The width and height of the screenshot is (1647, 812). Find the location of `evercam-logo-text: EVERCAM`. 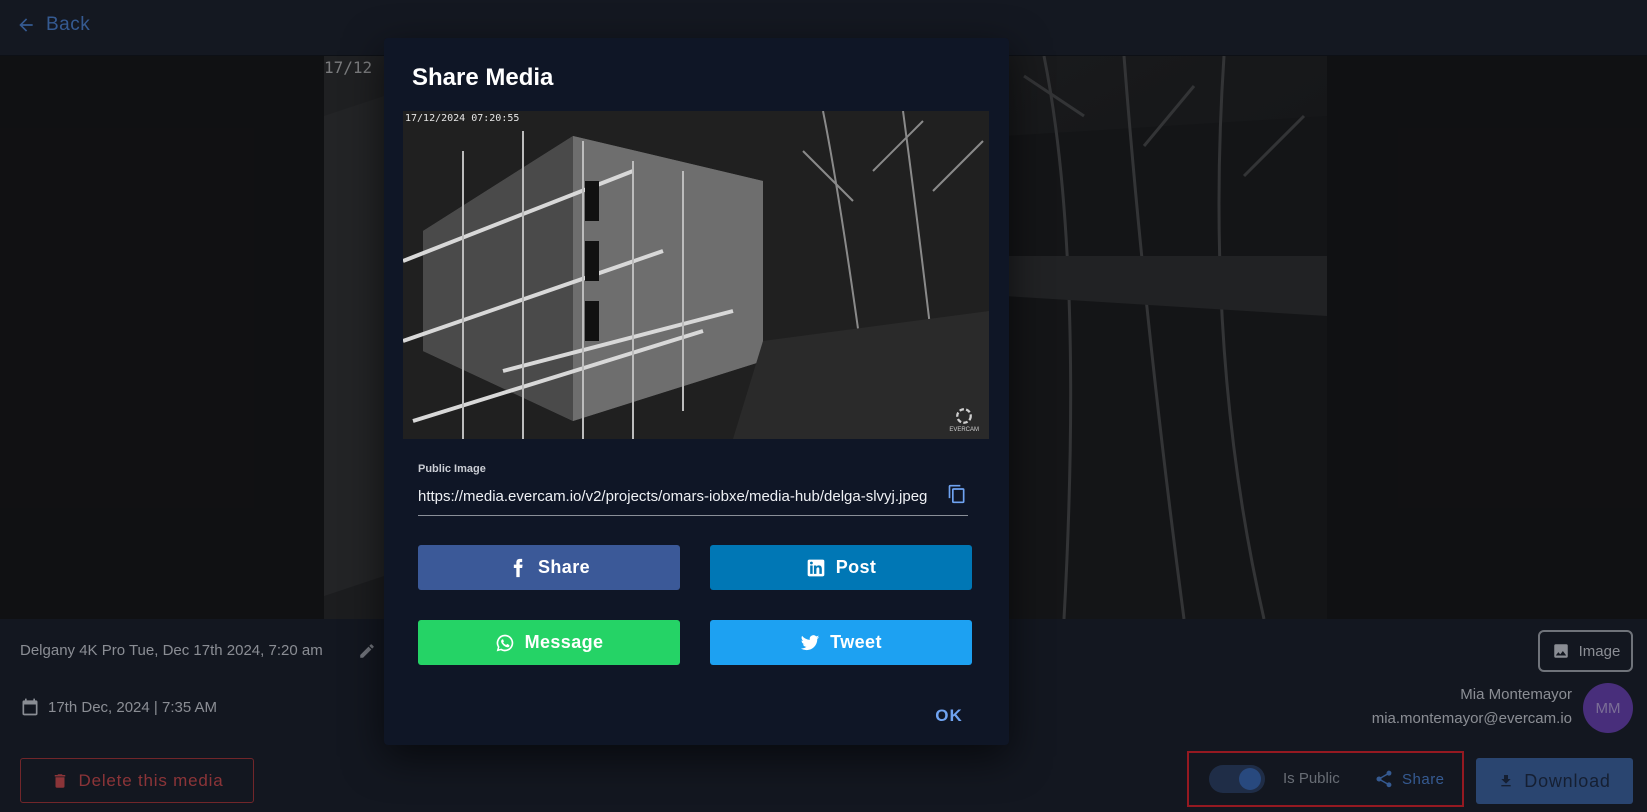

evercam-logo-text: EVERCAM is located at coordinates (964, 430).